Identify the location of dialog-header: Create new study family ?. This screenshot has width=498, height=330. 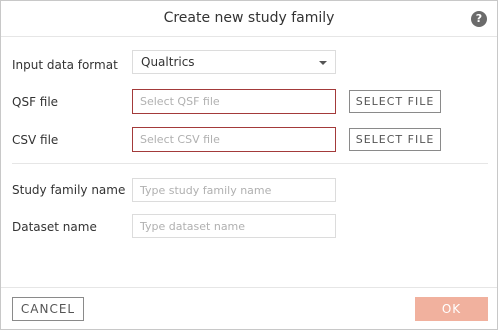
(249, 19).